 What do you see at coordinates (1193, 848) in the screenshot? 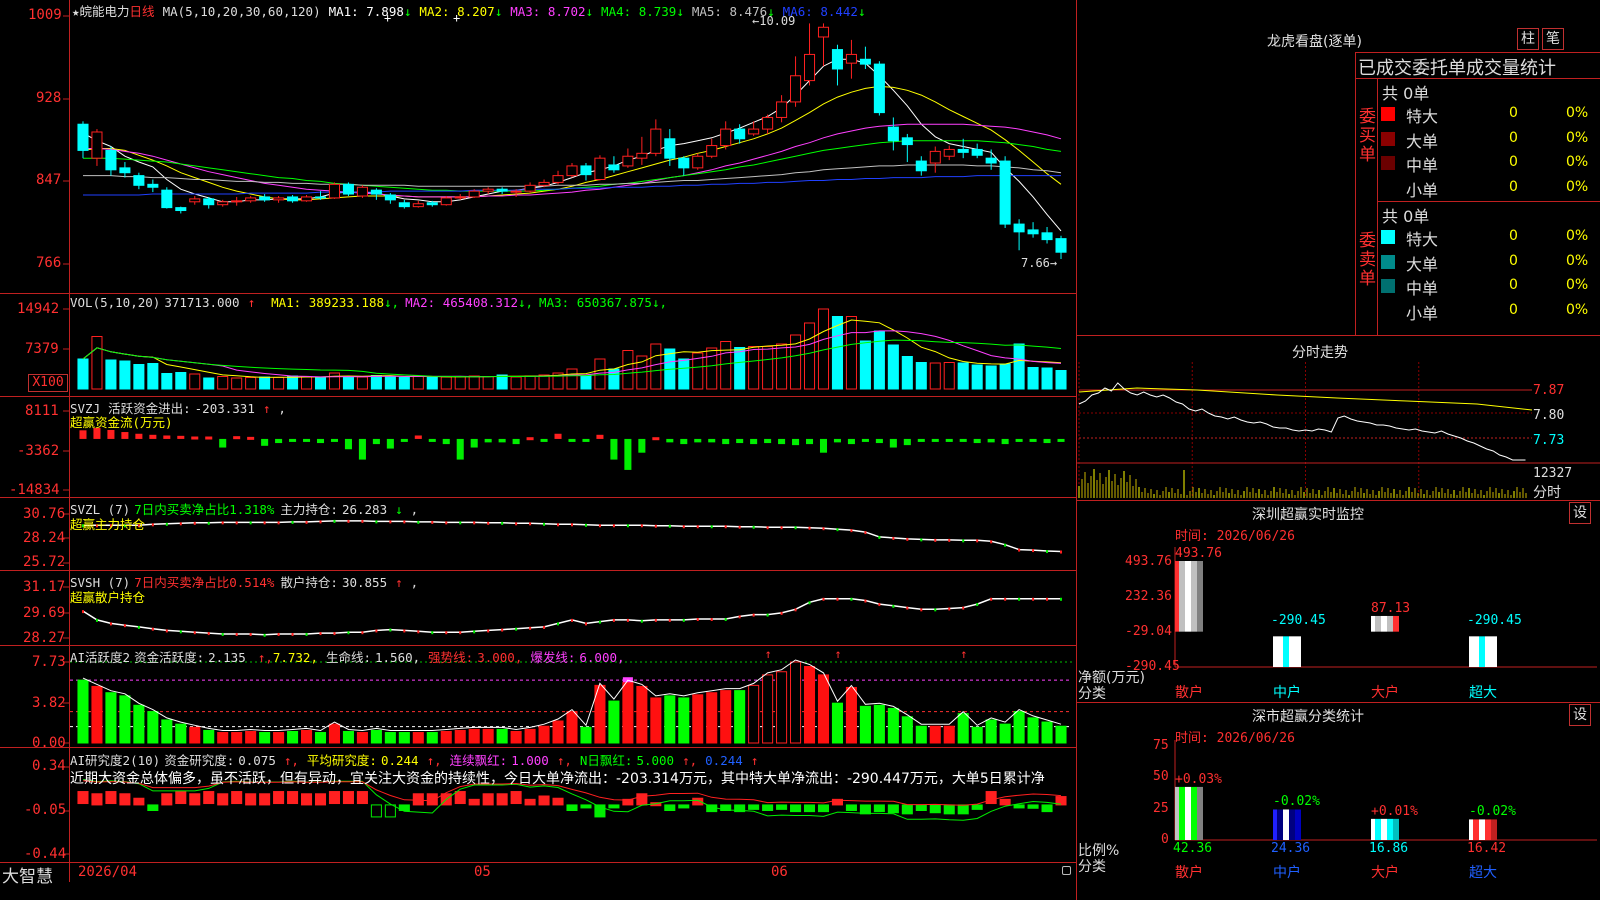
I see `sz2-value-label: 42.36` at bounding box center [1193, 848].